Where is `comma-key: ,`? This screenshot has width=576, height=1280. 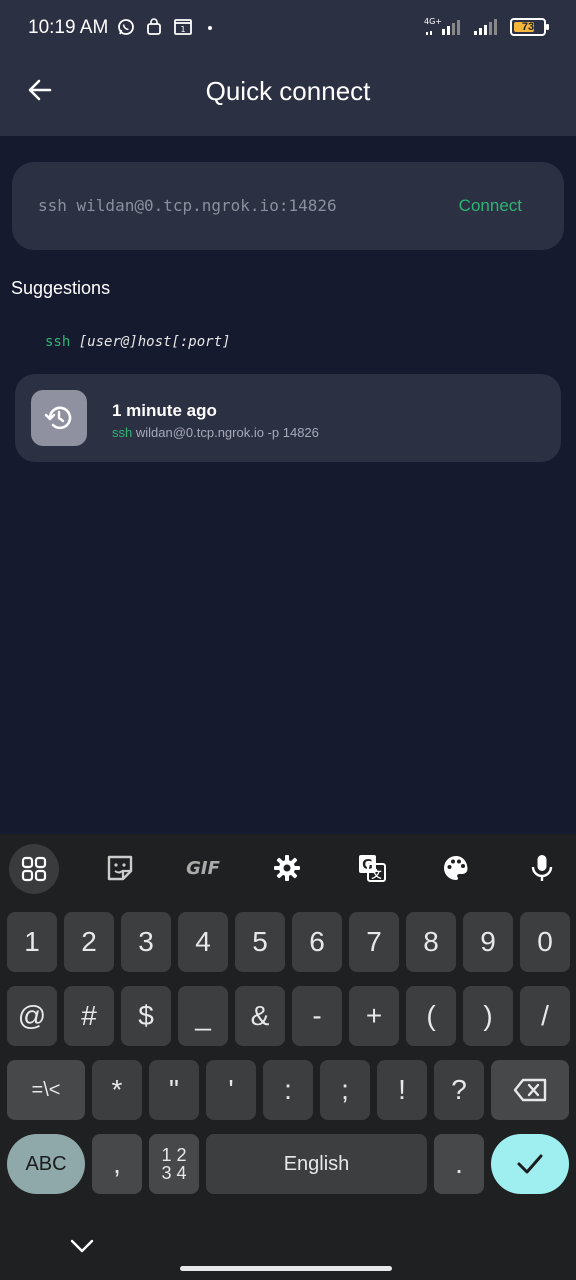
comma-key: , is located at coordinates (117, 1164).